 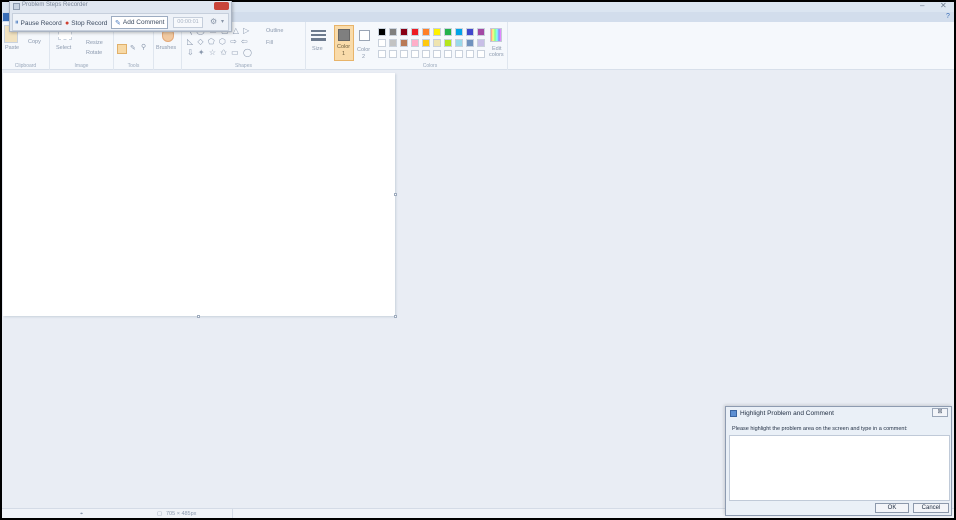 What do you see at coordinates (274, 31) in the screenshot?
I see `outline-button: Outline` at bounding box center [274, 31].